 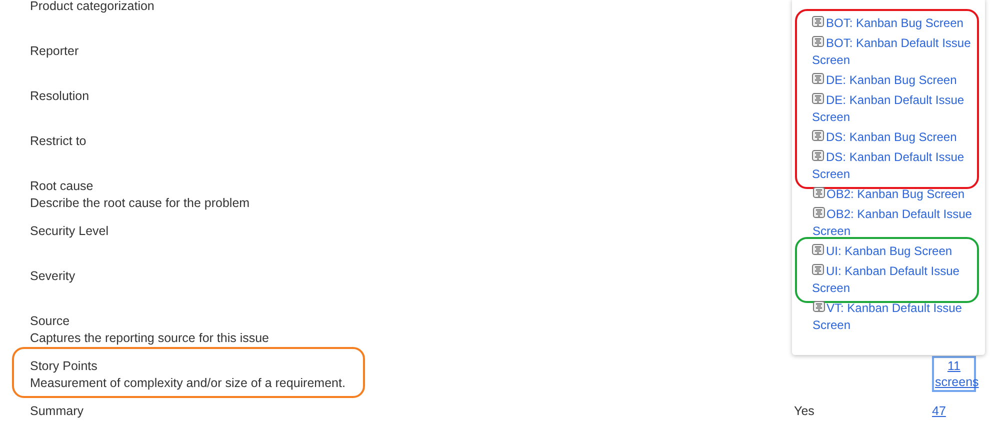 What do you see at coordinates (50, 321) in the screenshot?
I see `field-name: Source` at bounding box center [50, 321].